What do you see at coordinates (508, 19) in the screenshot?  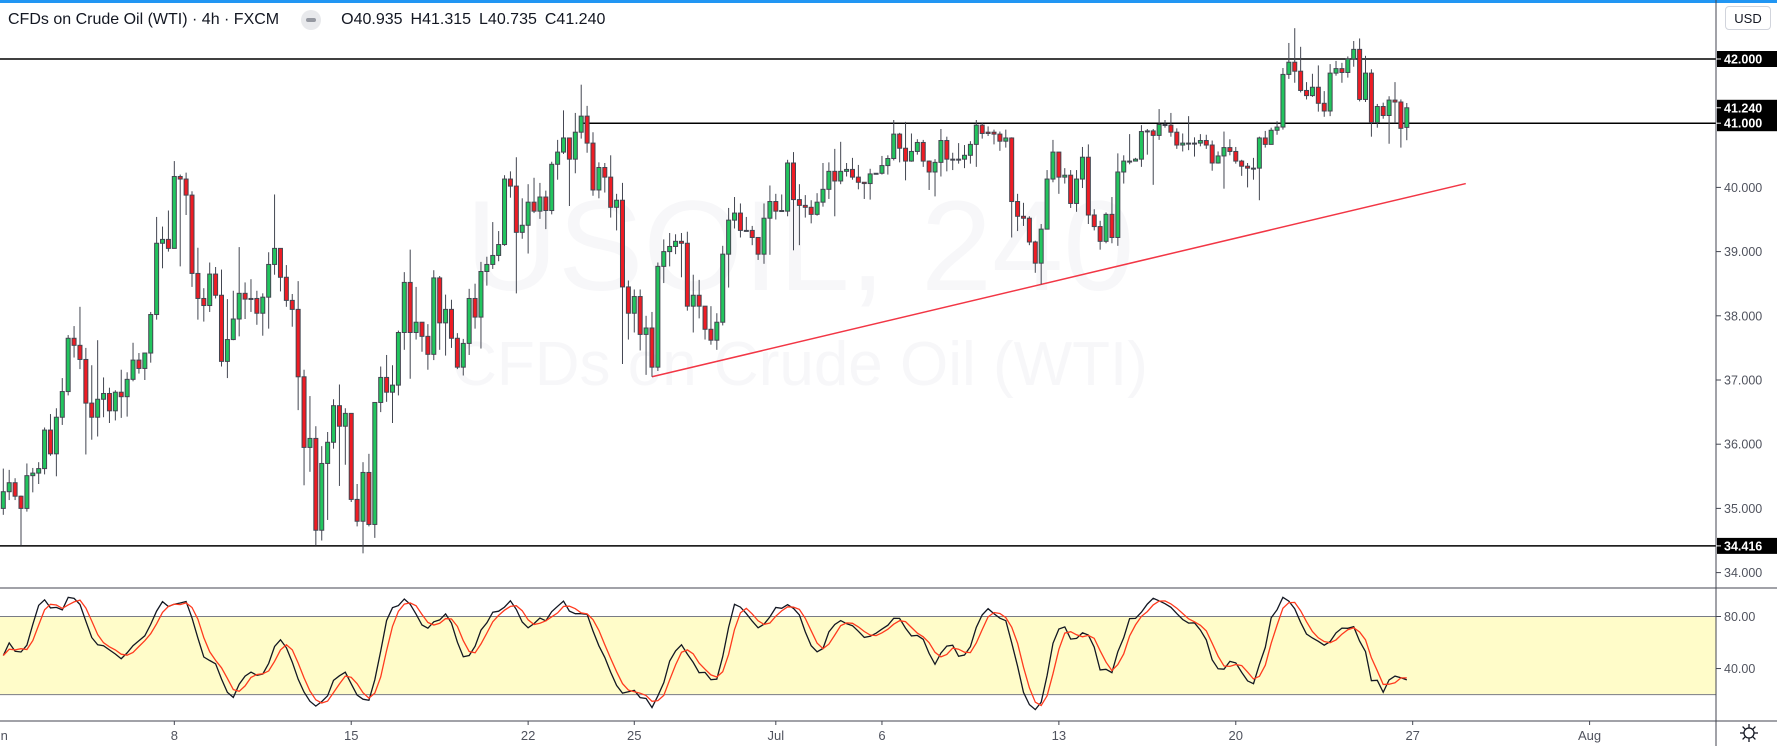 I see `low-value: L40.735` at bounding box center [508, 19].